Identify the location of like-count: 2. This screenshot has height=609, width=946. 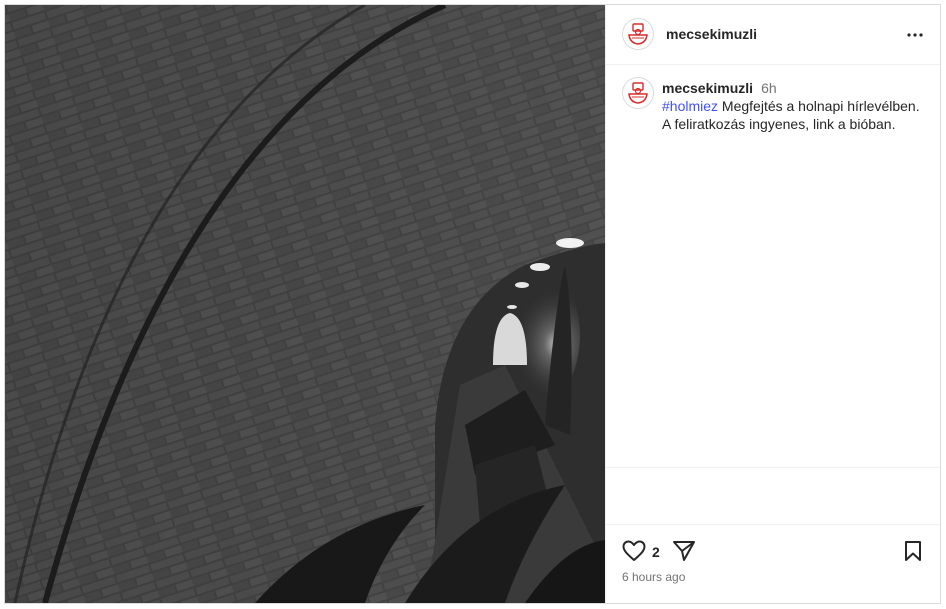
(656, 552).